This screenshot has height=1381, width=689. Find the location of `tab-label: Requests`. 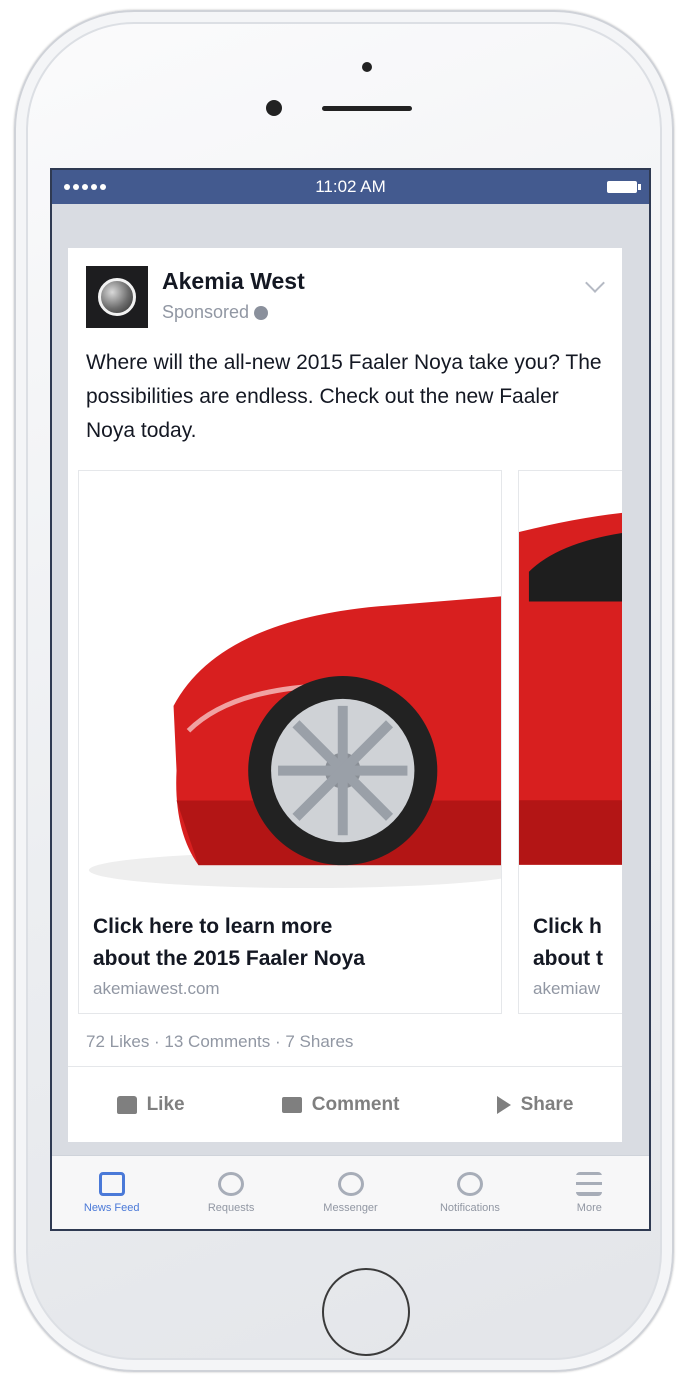

tab-label: Requests is located at coordinates (231, 1207).